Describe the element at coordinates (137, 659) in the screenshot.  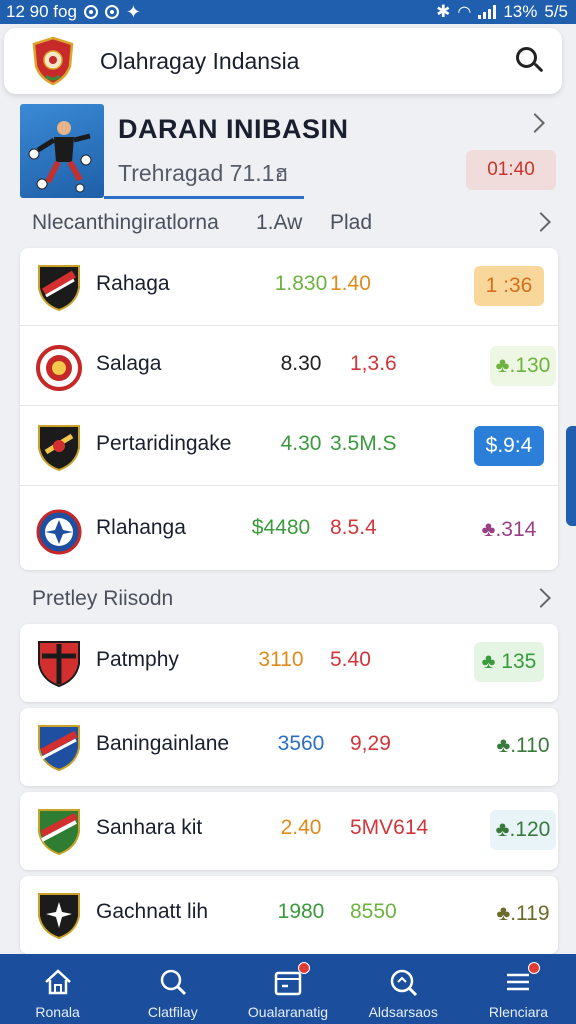
I see `team-name: Patmphy` at that location.